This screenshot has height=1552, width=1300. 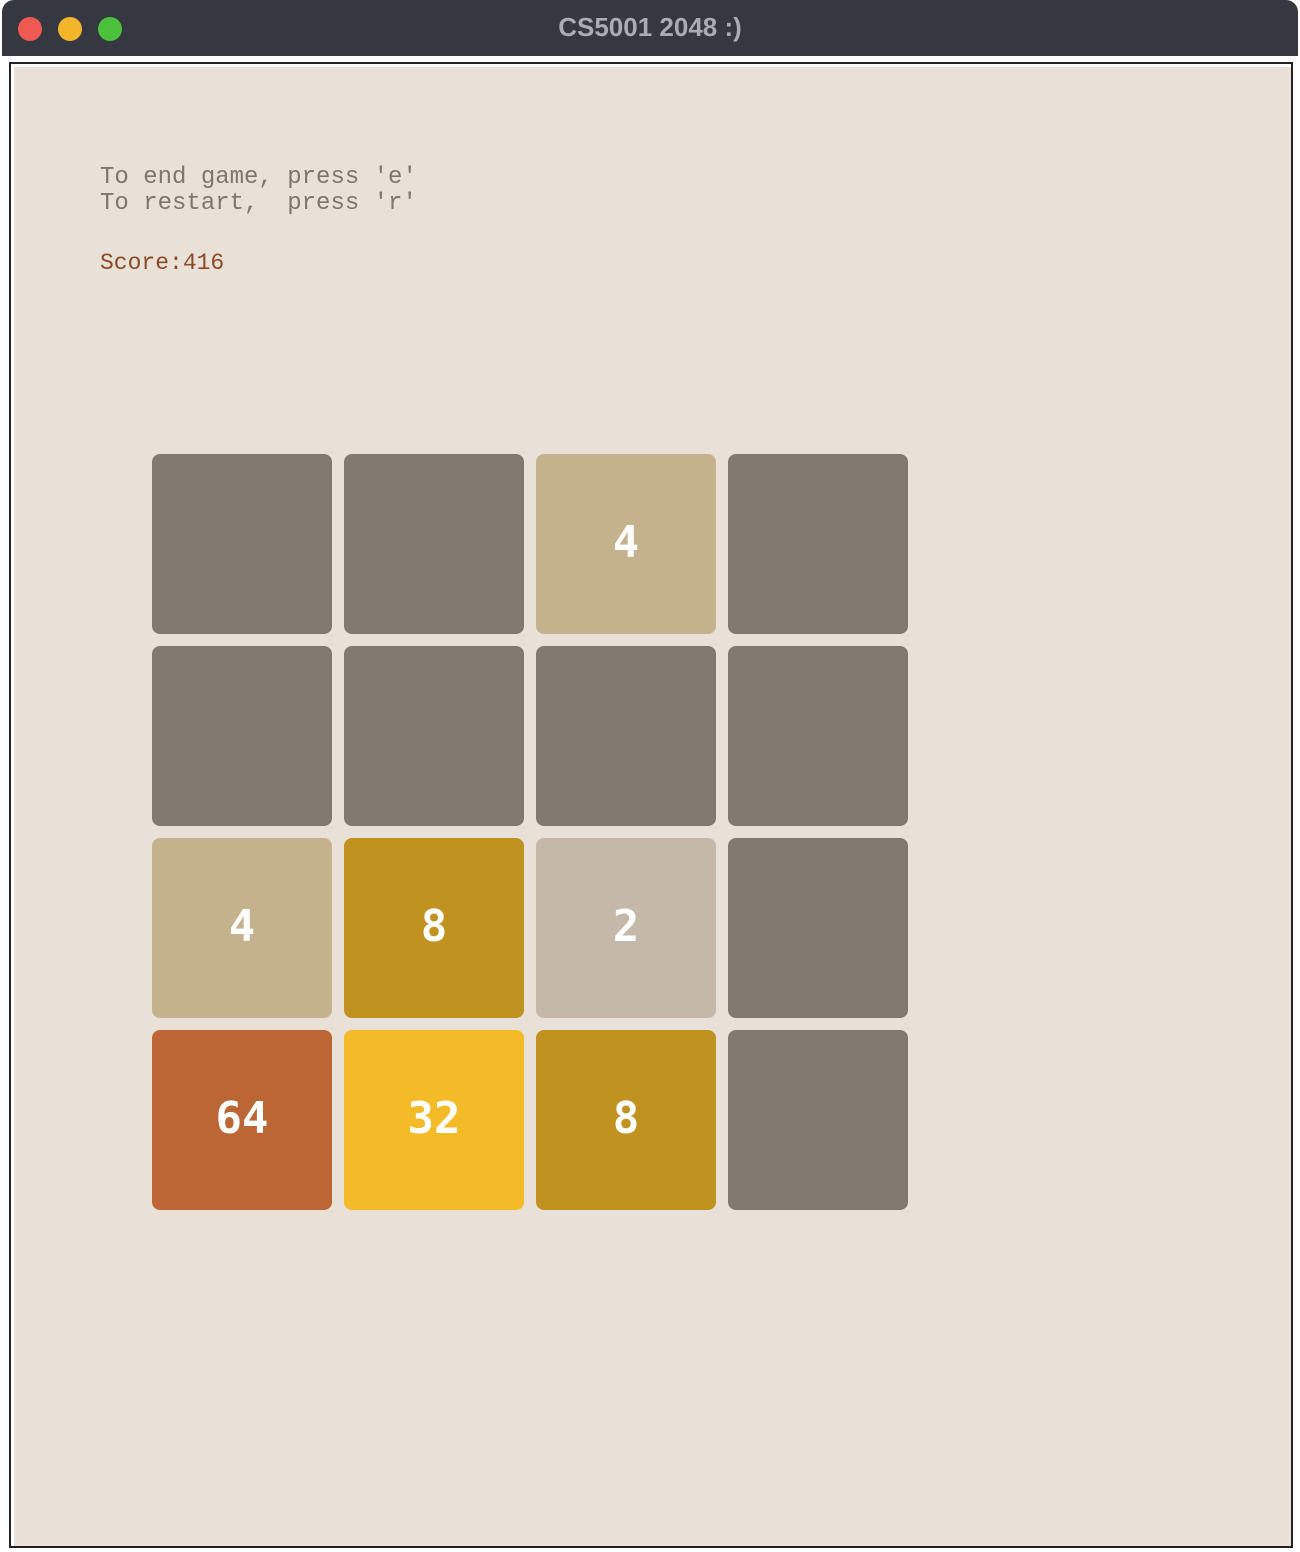 I want to click on tile-r3-c0: 64, so click(x=242, y=1120).